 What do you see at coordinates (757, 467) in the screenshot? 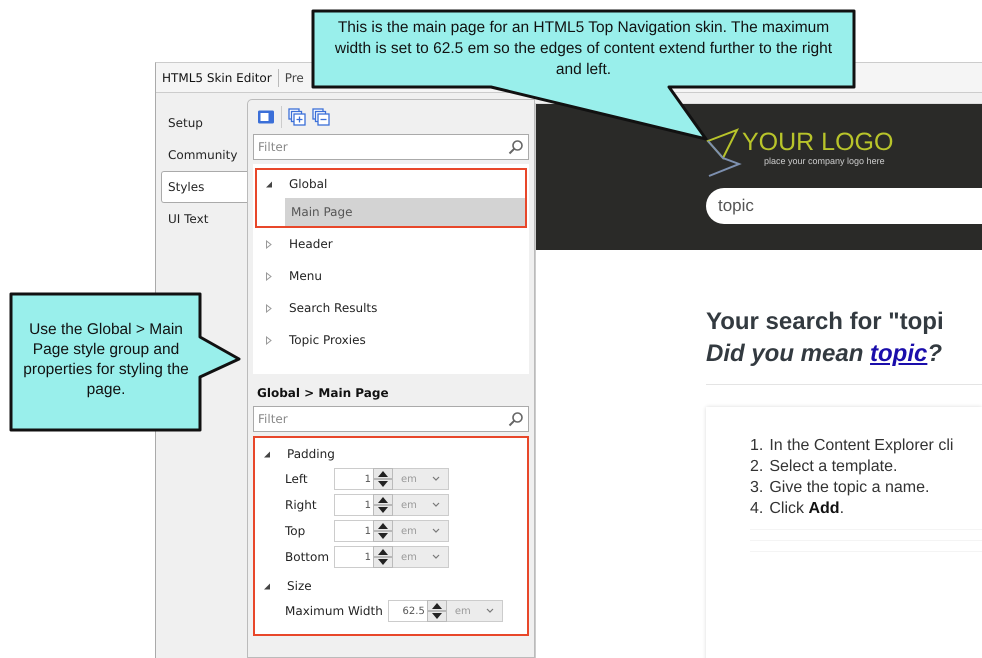
I see `step-number: 2.` at bounding box center [757, 467].